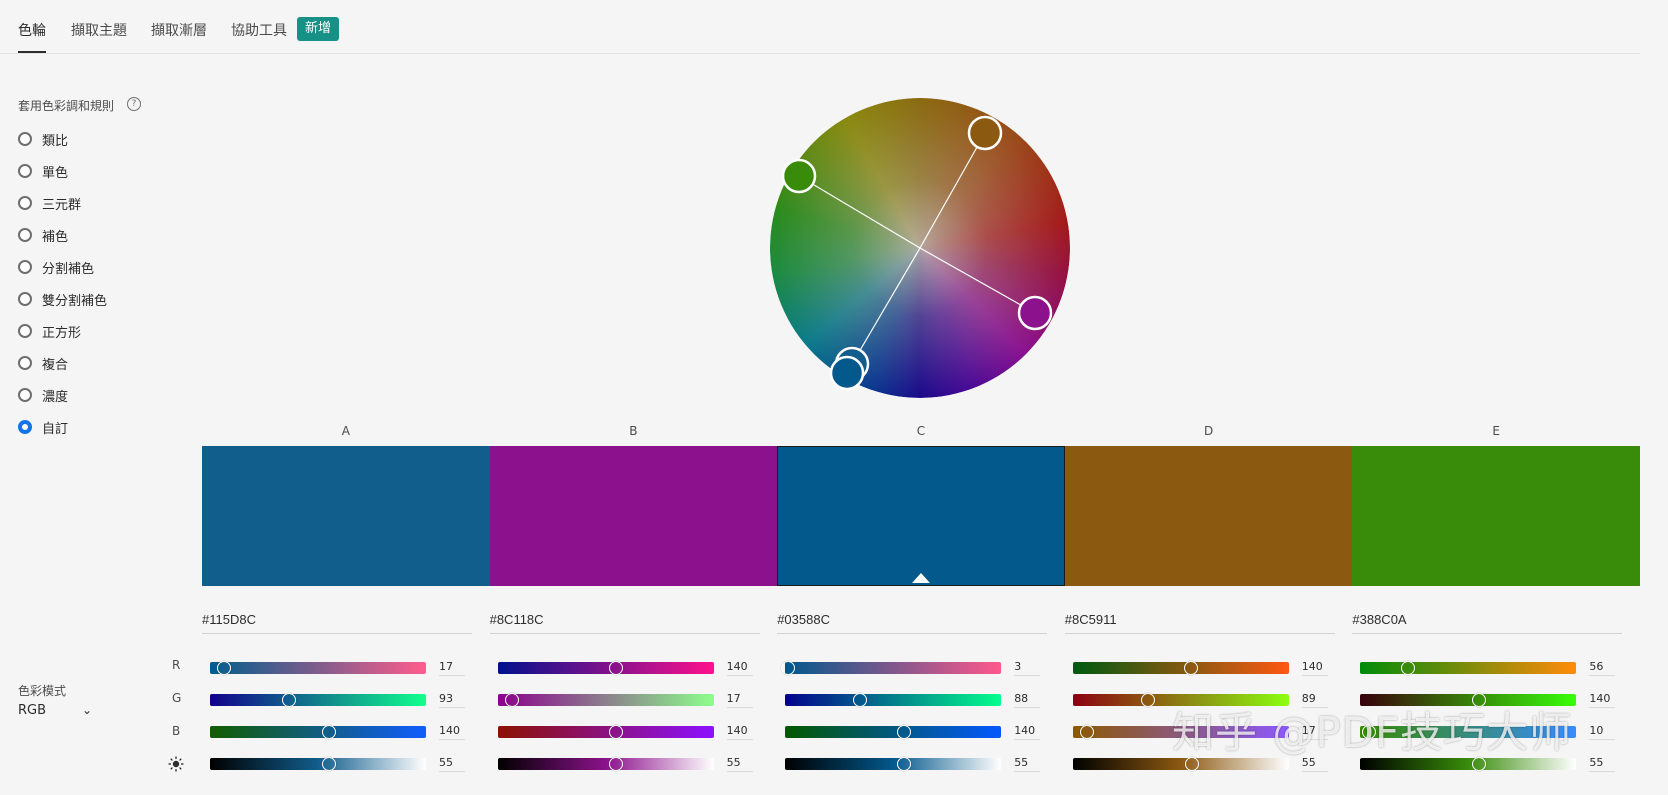 The height and width of the screenshot is (795, 1668). I want to click on value-input-g: 88, so click(1027, 700).